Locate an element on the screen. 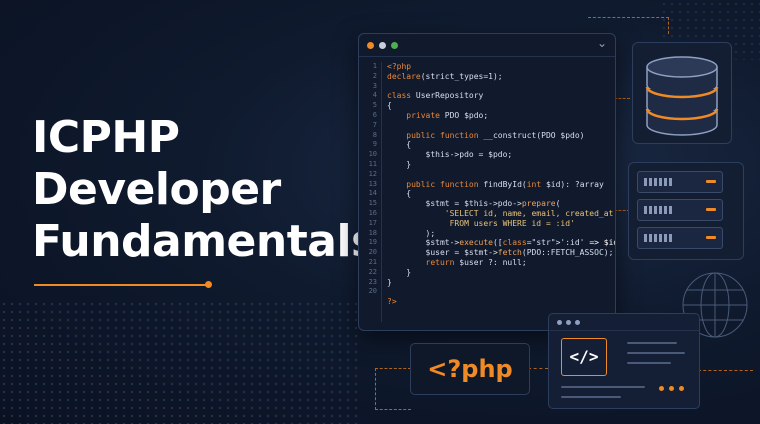 The image size is (760, 424). code-line: 5{ is located at coordinates (487, 106).